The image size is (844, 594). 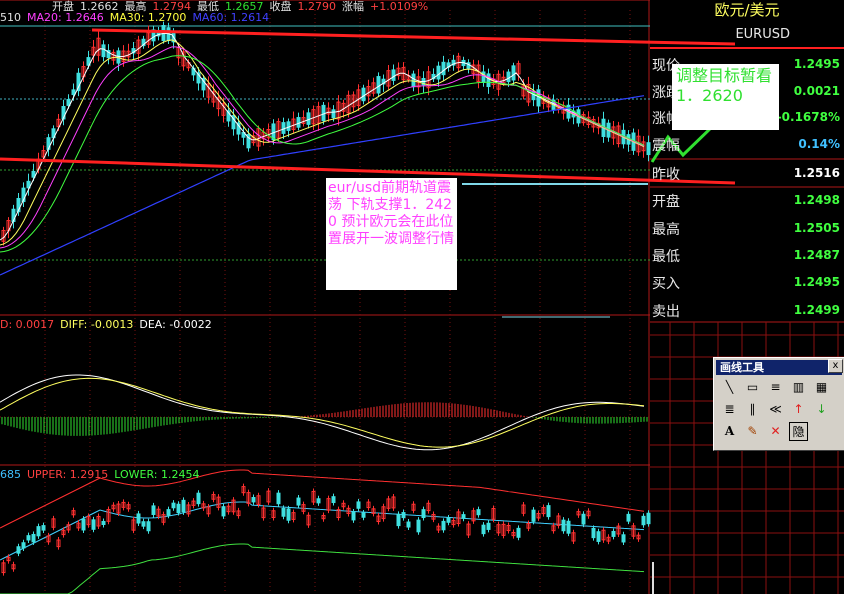 I want to click on close-icon: x, so click(x=835, y=366).